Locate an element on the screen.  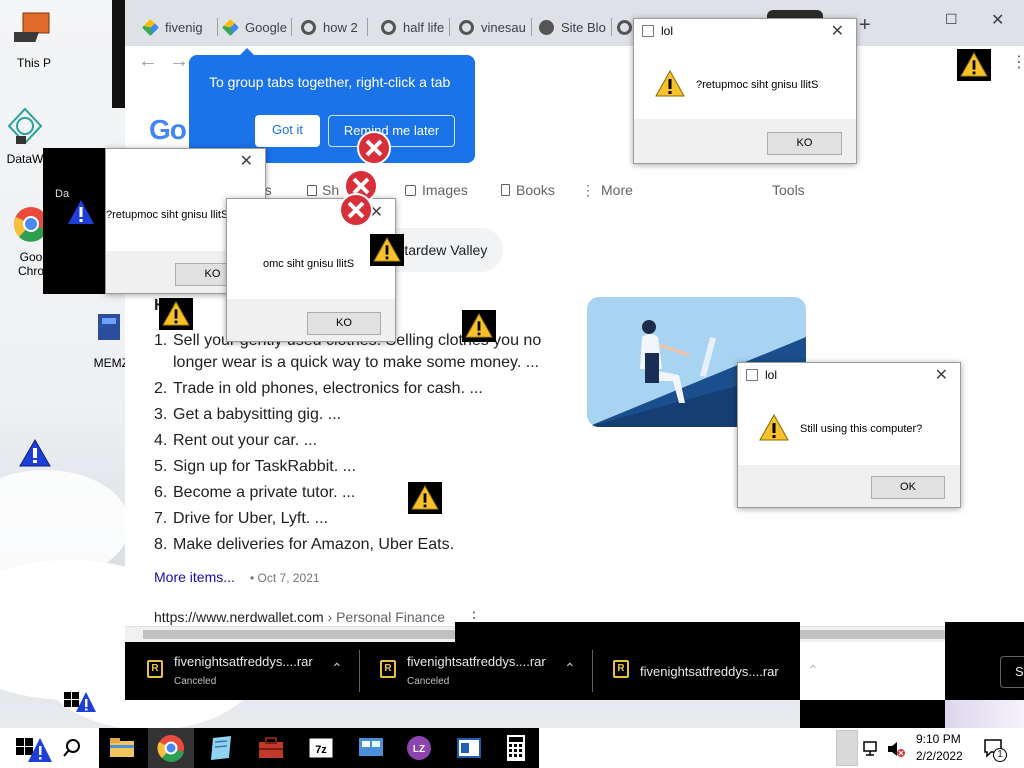
tab: how 2 is located at coordinates (331, 27).